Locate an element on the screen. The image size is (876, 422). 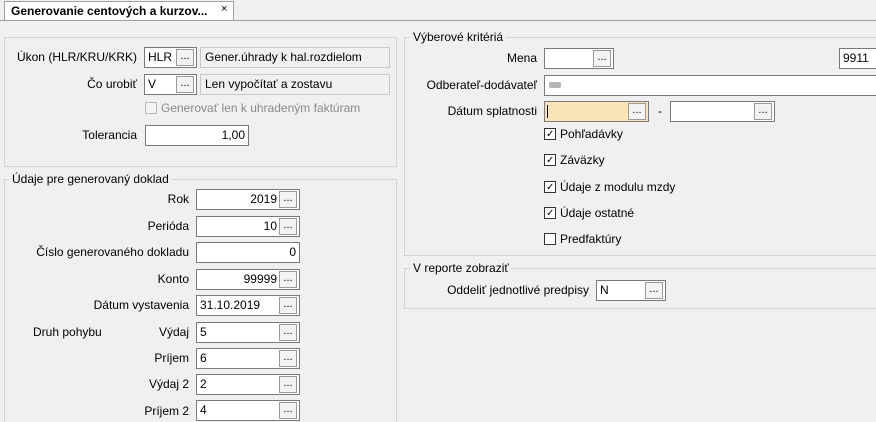
cislo-input: 0 is located at coordinates (248, 252).